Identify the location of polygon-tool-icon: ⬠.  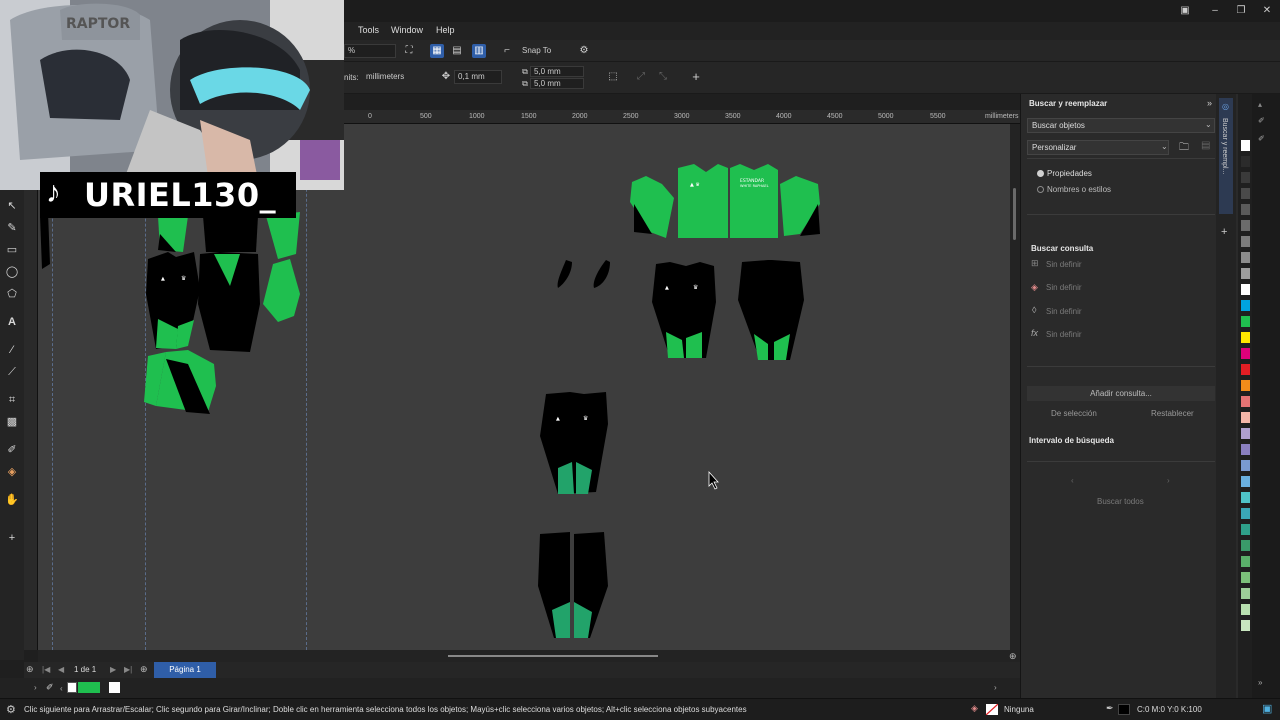
(12, 294).